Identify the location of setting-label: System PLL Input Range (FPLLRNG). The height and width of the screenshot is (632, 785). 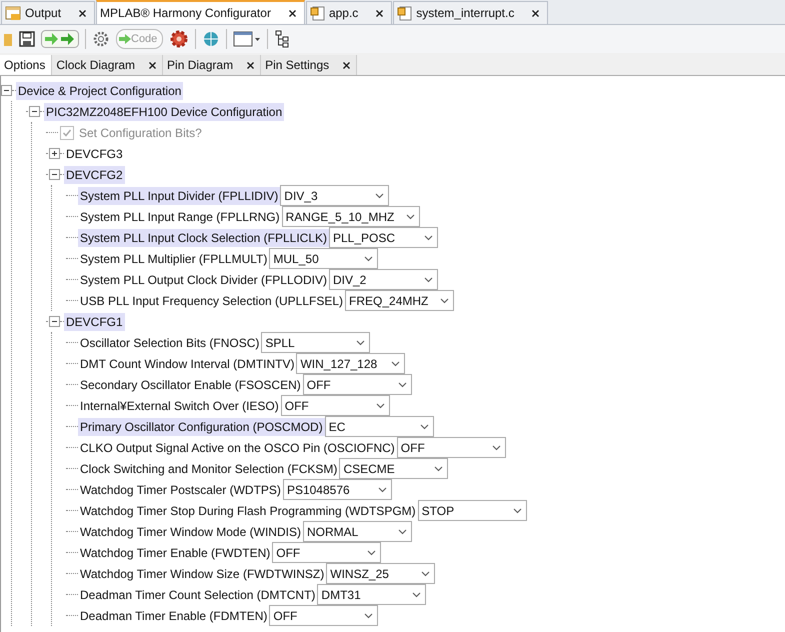
(180, 217).